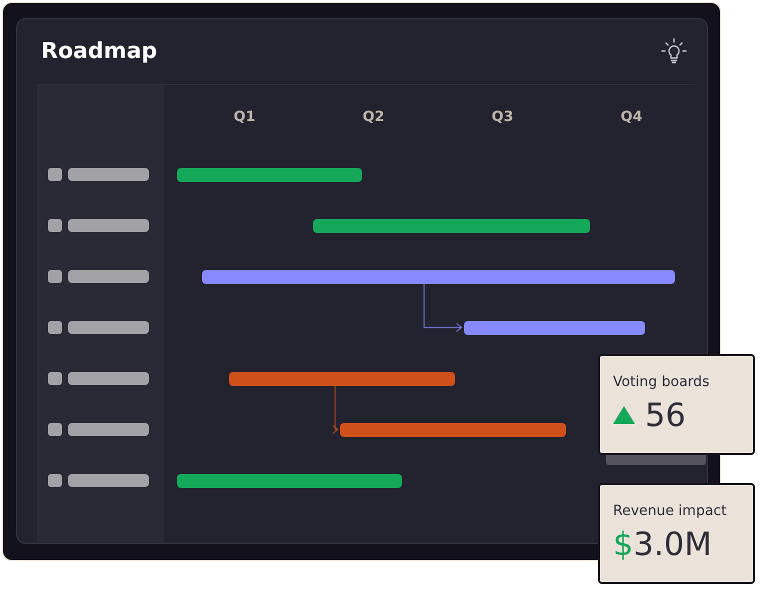  I want to click on quarter-label: Q2, so click(373, 117).